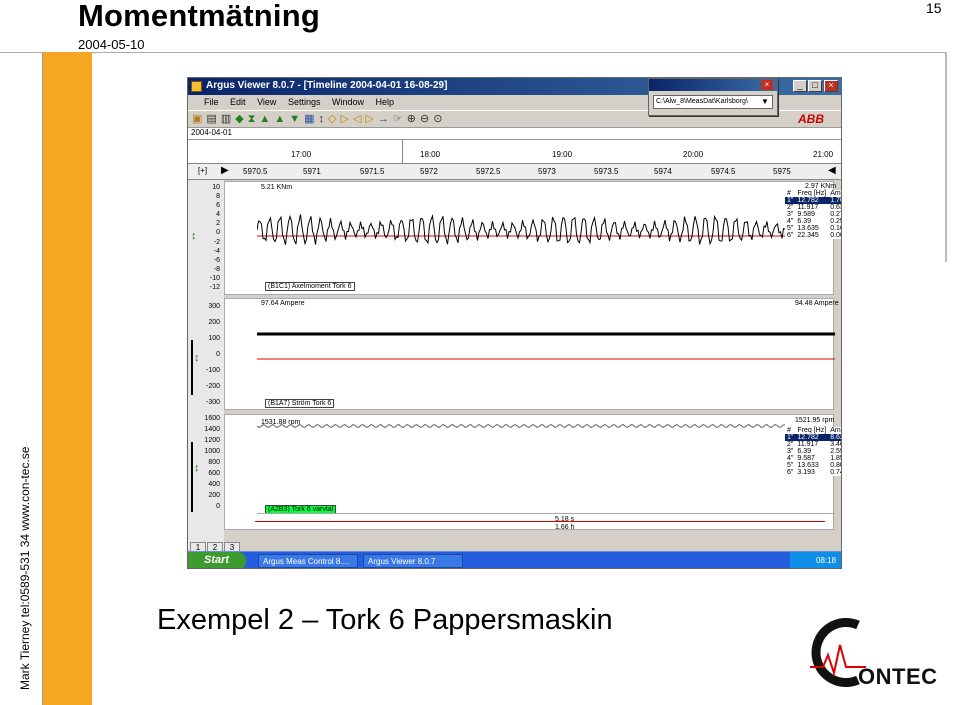 The image size is (960, 705). What do you see at coordinates (835, 214) in the screenshot?
I see `table-cell: 0.271` at bounding box center [835, 214].